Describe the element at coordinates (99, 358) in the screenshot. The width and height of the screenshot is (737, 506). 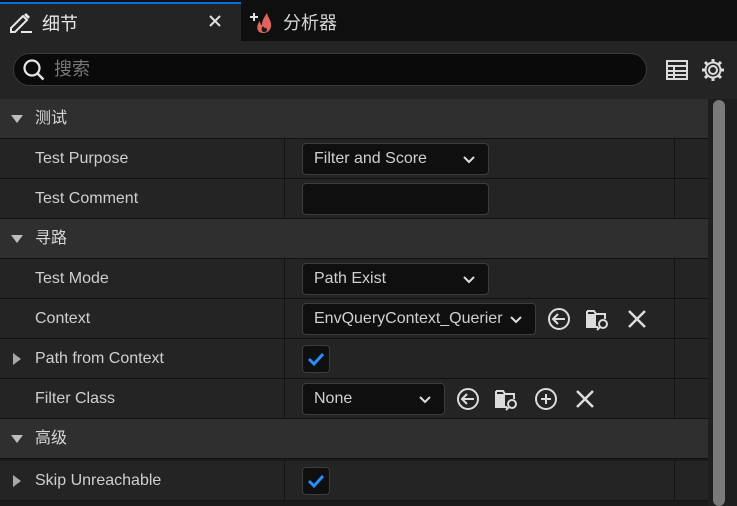
I see `property-label: Path from Context` at that location.